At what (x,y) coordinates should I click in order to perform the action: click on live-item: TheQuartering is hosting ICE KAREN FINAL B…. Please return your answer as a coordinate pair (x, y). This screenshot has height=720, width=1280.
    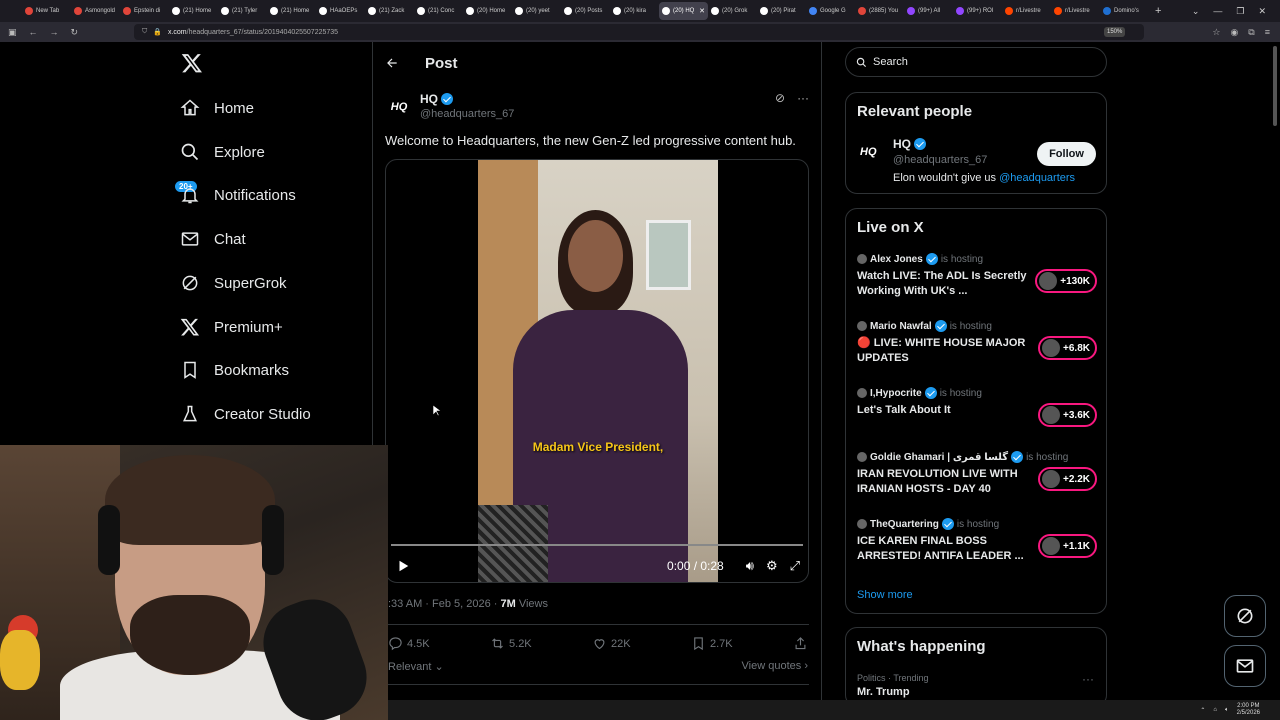
    Looking at the image, I should click on (977, 541).